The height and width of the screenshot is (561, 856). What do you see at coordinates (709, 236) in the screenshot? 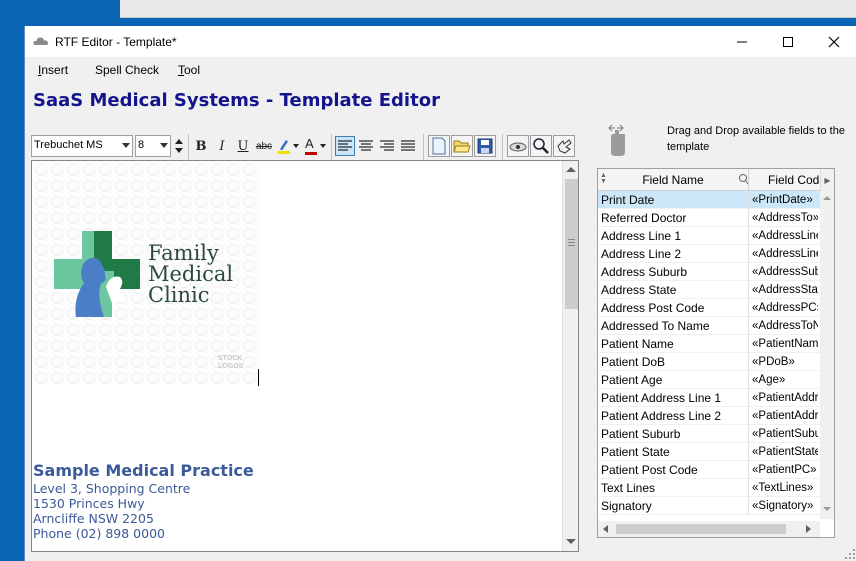
I see `table-row: Address Line 1 «AddressLine1»` at bounding box center [709, 236].